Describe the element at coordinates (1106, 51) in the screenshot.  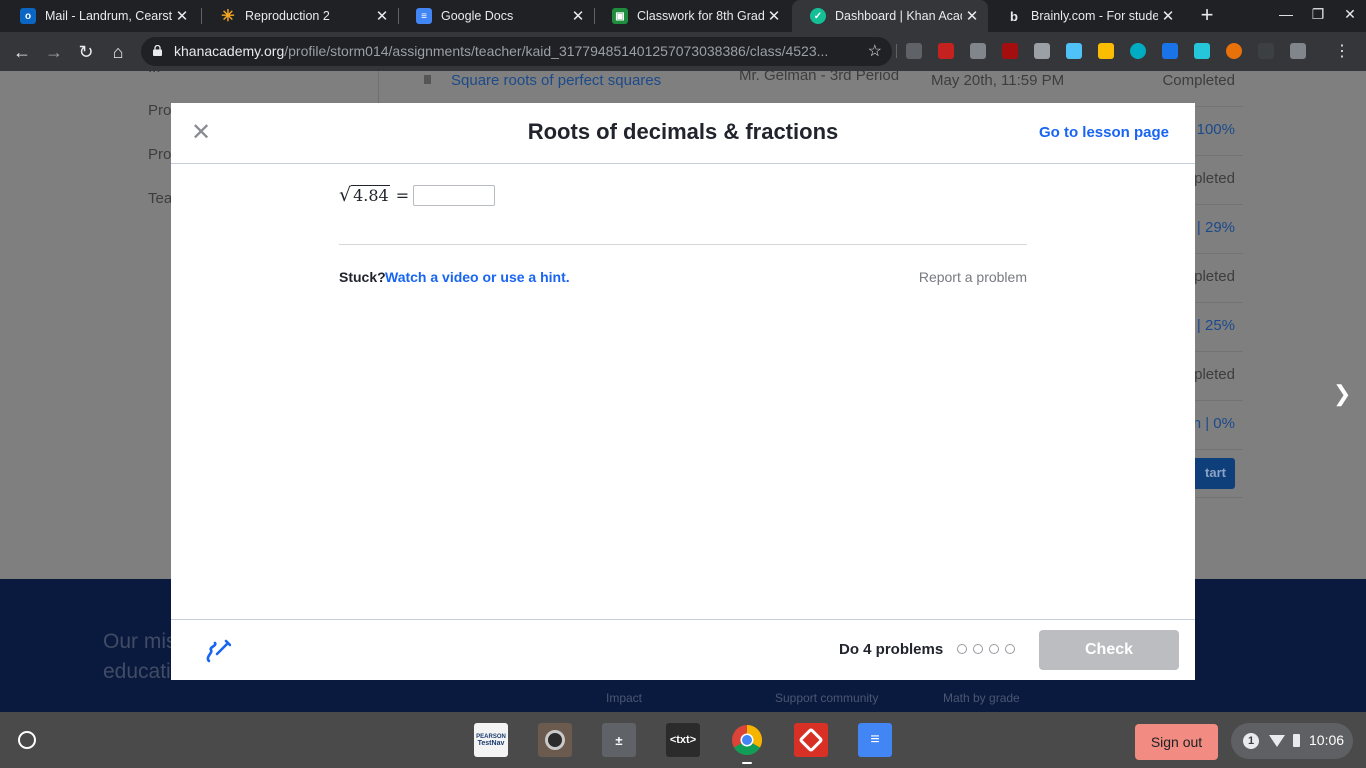
I see `extension-blocks-icon` at that location.